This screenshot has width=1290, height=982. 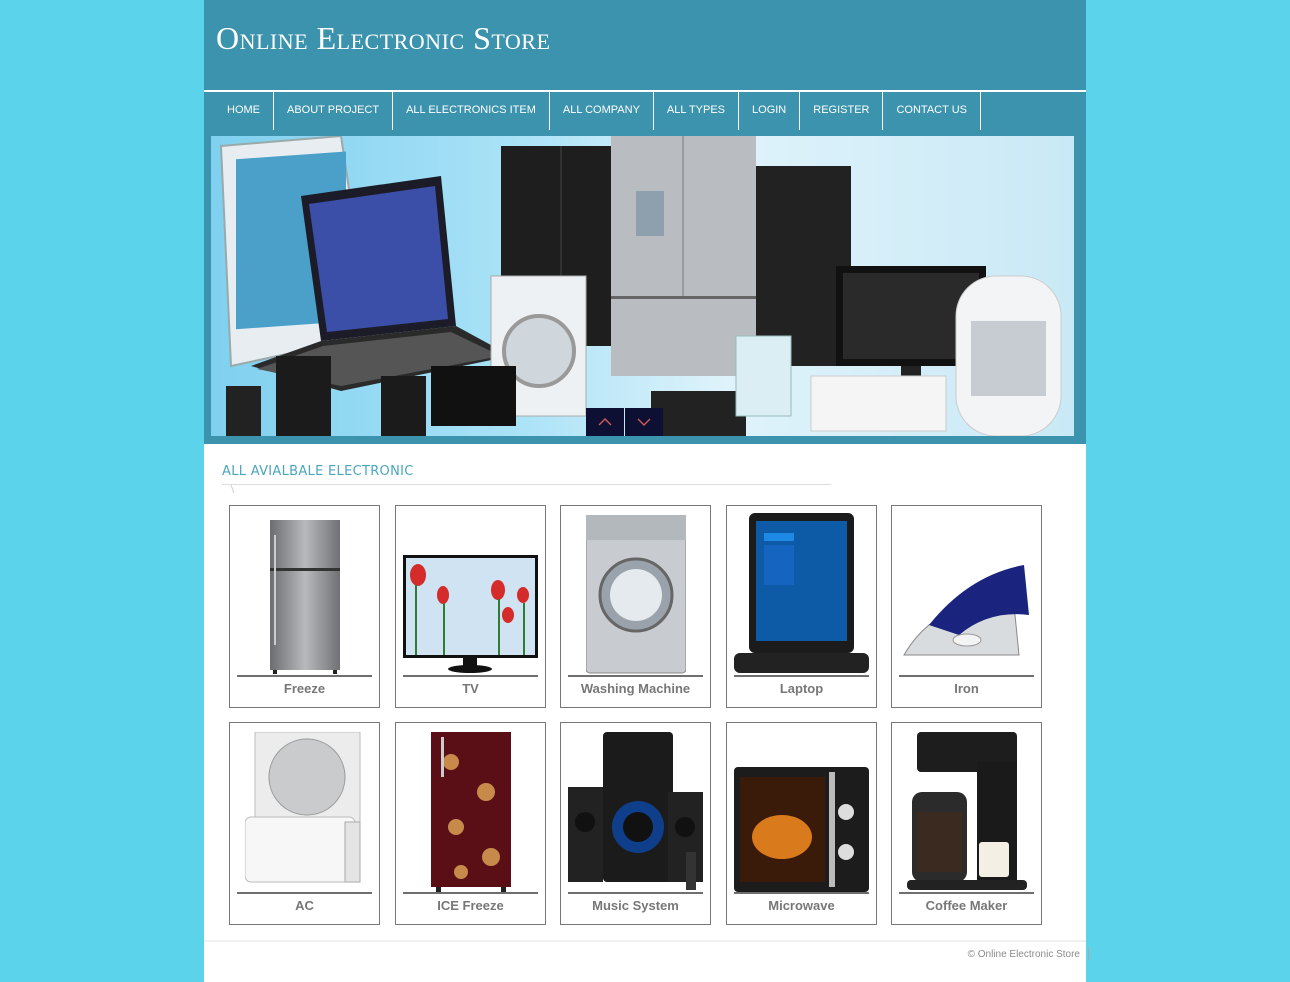 What do you see at coordinates (635, 688) in the screenshot?
I see `product-name: Washing Machine` at bounding box center [635, 688].